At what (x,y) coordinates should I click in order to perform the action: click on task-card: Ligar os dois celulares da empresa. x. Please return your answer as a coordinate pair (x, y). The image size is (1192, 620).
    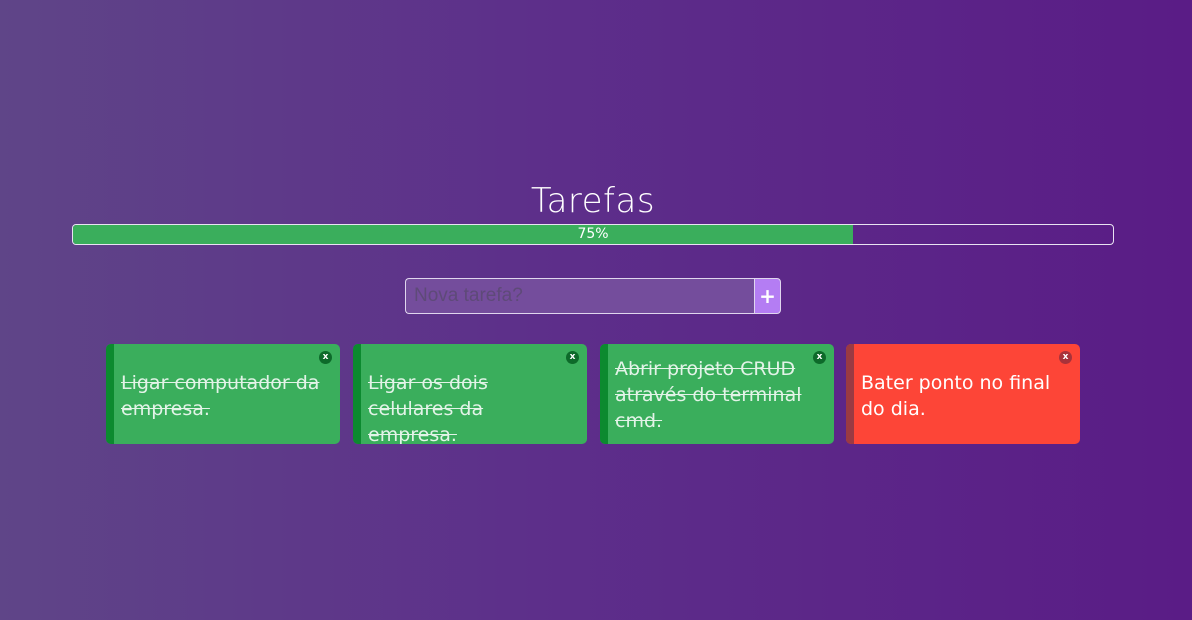
    Looking at the image, I should click on (470, 394).